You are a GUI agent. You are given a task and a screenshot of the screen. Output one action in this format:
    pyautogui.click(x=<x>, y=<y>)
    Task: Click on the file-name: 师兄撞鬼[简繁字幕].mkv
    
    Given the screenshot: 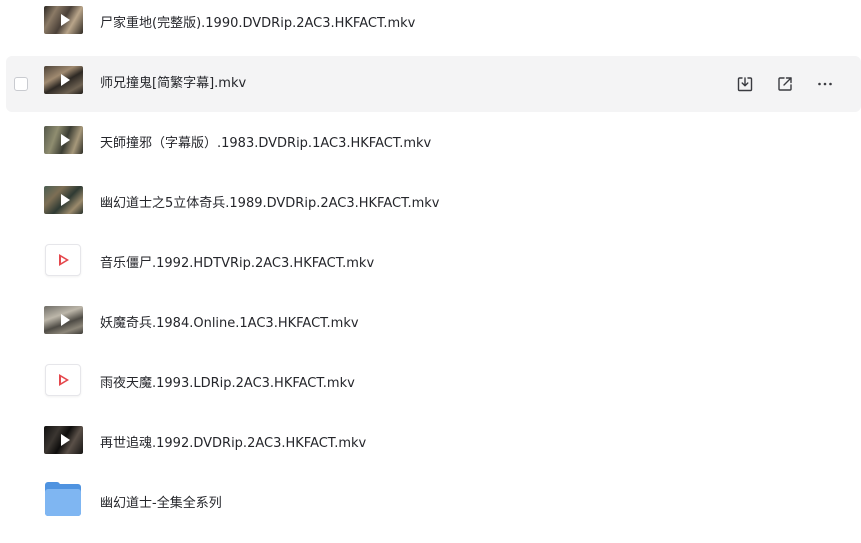 What is the action you would take?
    pyautogui.click(x=173, y=84)
    